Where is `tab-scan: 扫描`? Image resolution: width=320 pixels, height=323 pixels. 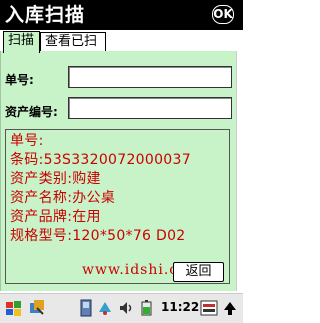
tab-scan: 扫描 is located at coordinates (21, 42).